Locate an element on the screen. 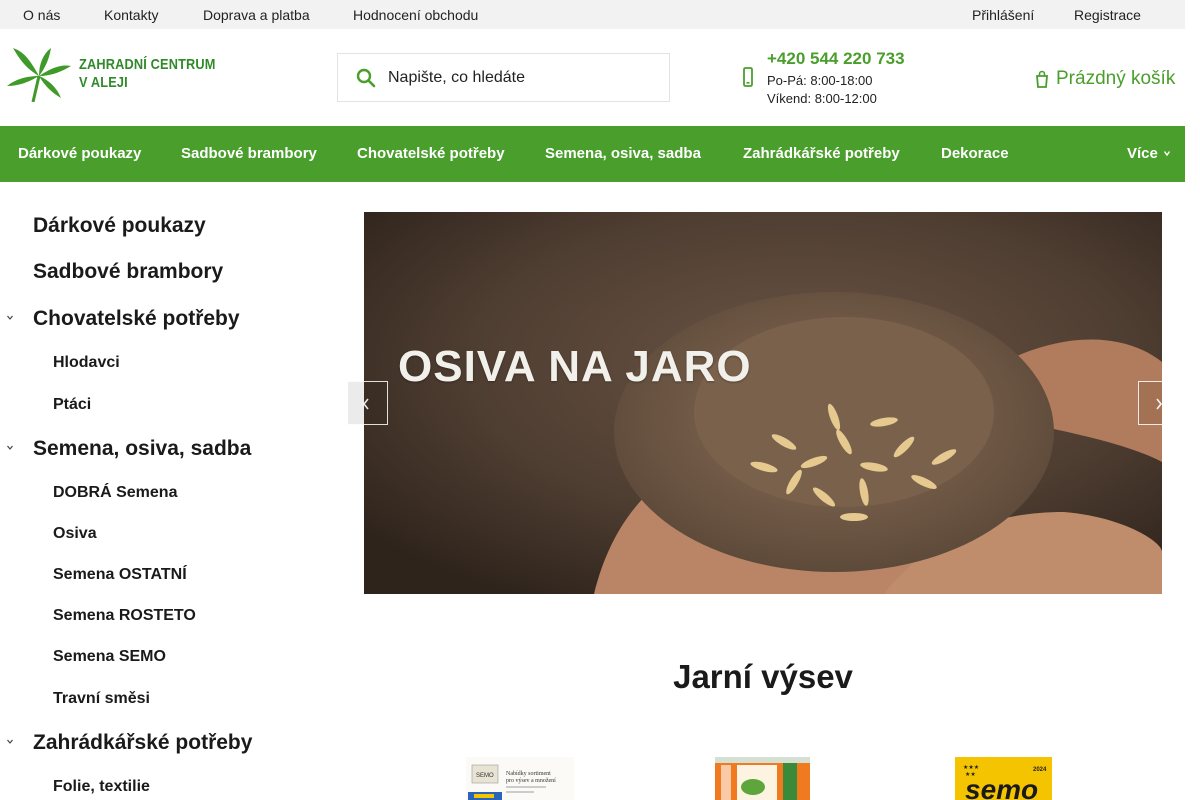  product-thumbnail-3: ★★★ ★★ 2024 semo is located at coordinates (1003, 778).